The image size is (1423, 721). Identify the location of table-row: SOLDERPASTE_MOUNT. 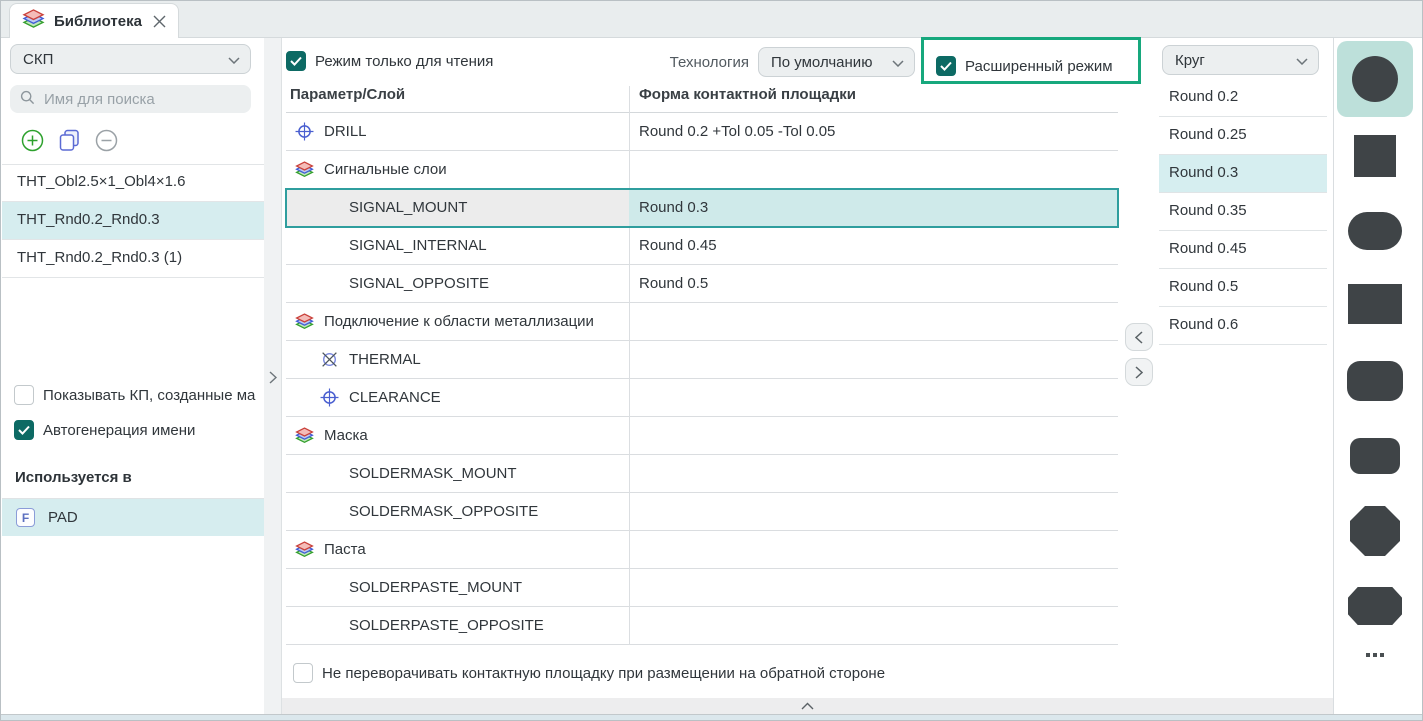
(702, 588).